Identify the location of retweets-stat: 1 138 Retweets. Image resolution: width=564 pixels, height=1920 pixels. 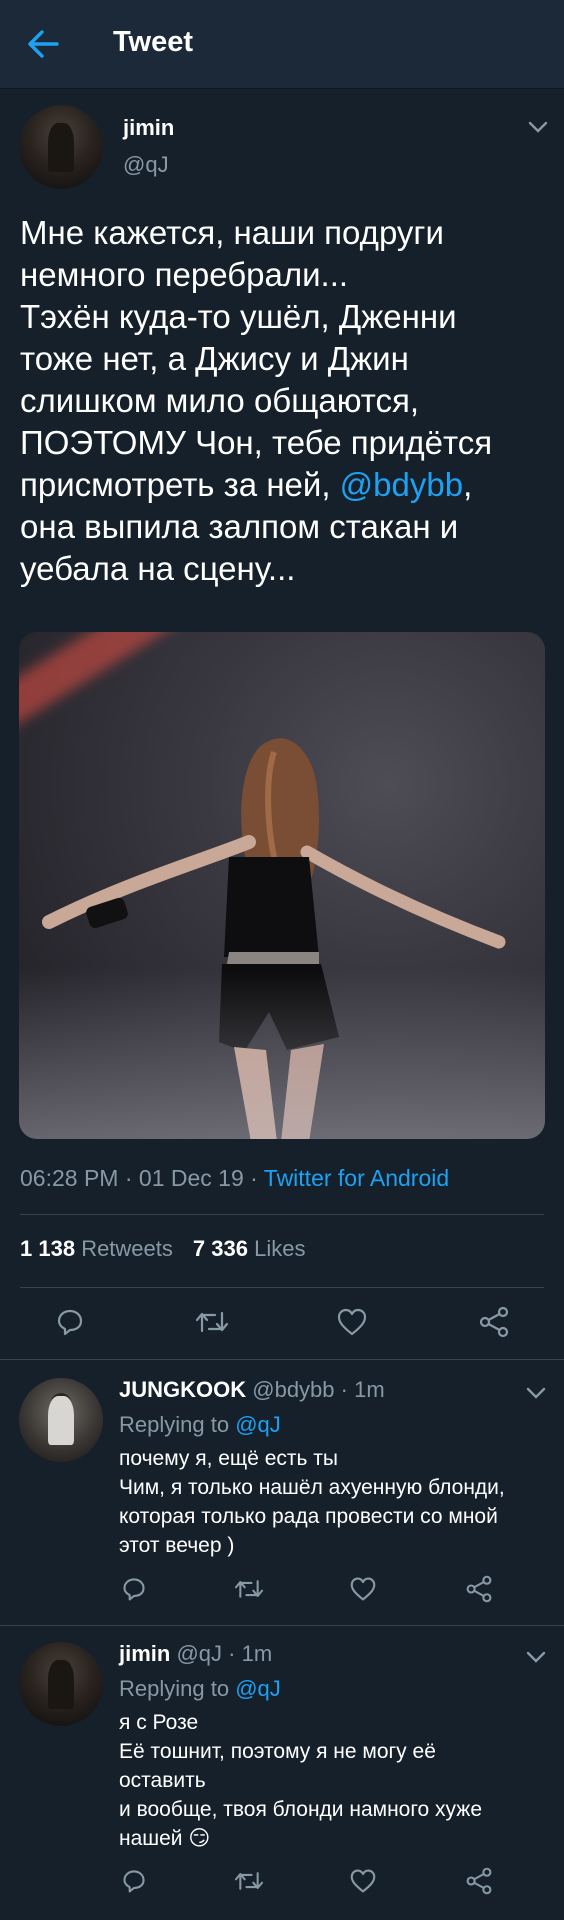
(96, 1248).